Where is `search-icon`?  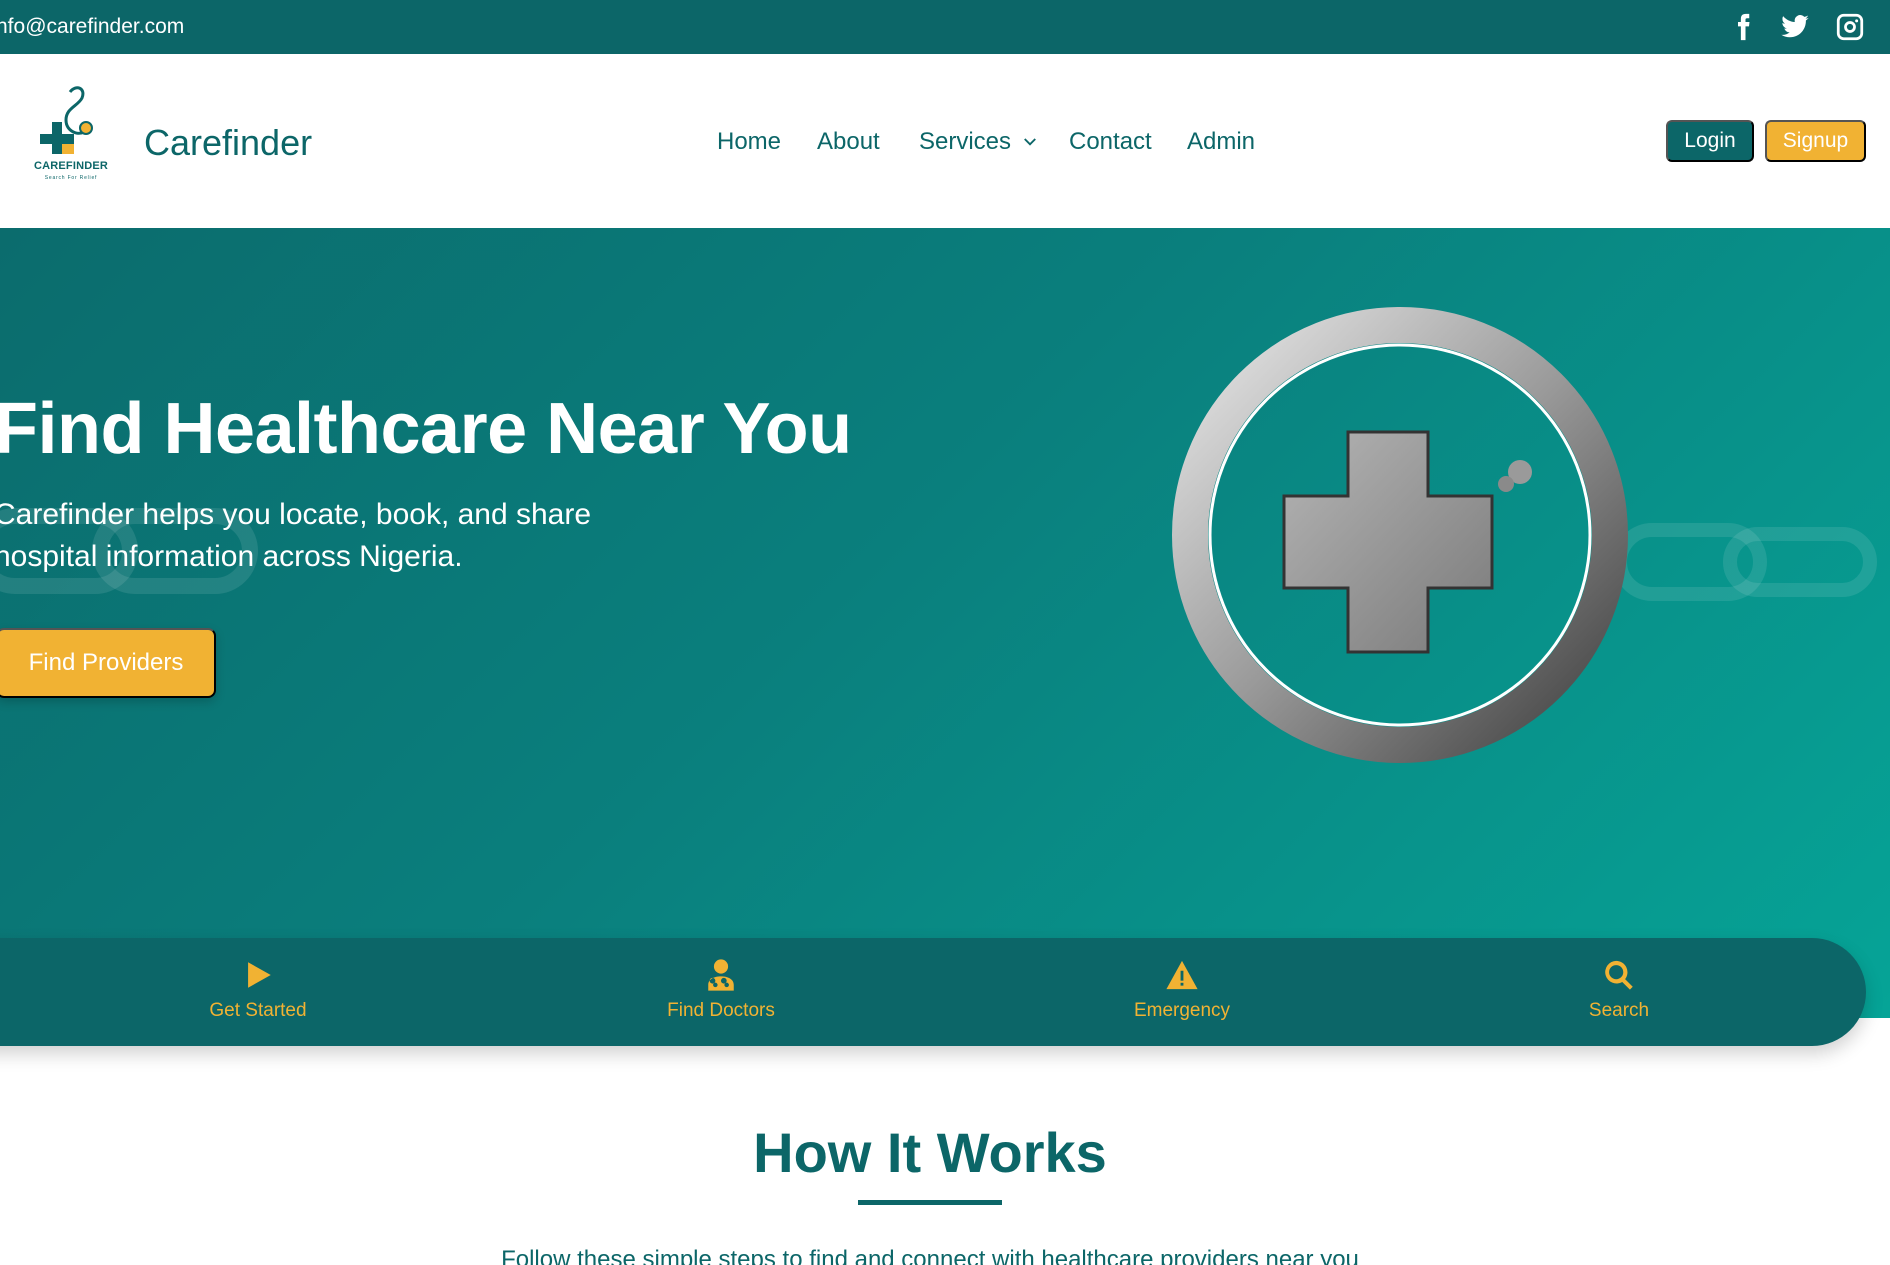
search-icon is located at coordinates (1619, 975).